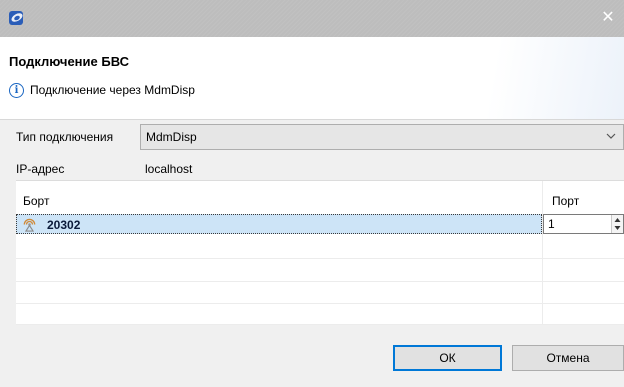 Image resolution: width=624 pixels, height=387 pixels. I want to click on dialog-title: Подключение БВС, so click(69, 61).